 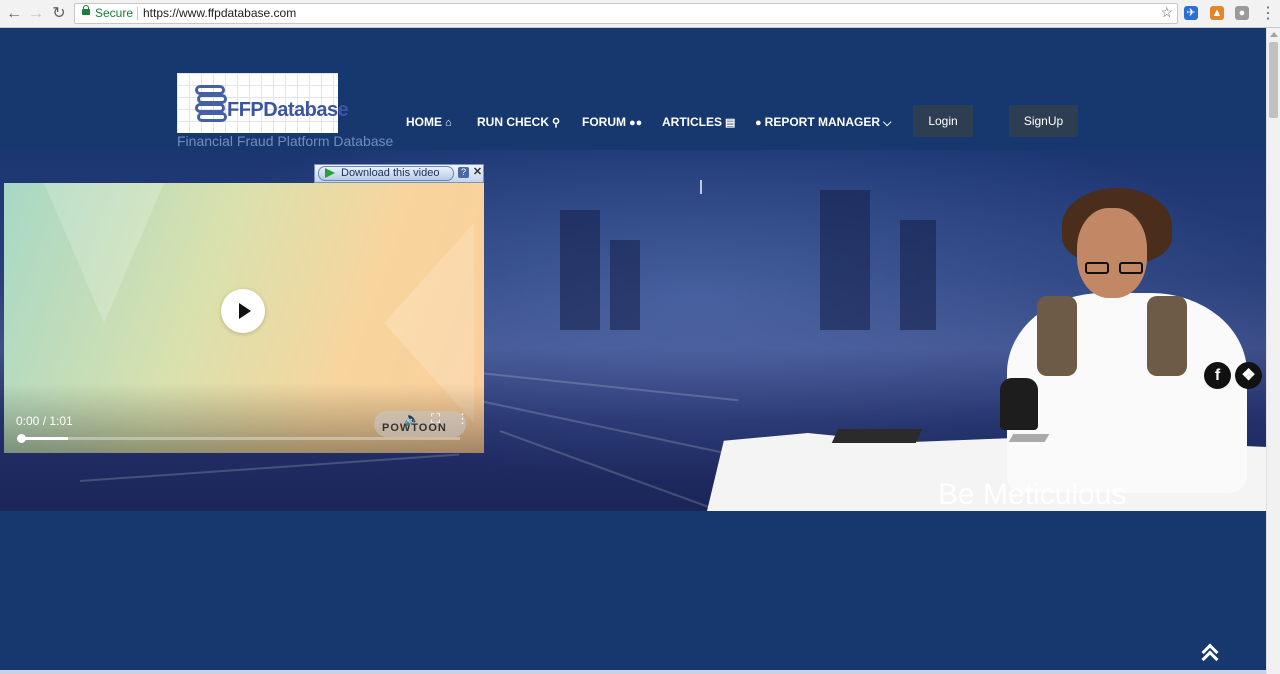 I want to click on forward-icon: →, so click(x=36, y=14).